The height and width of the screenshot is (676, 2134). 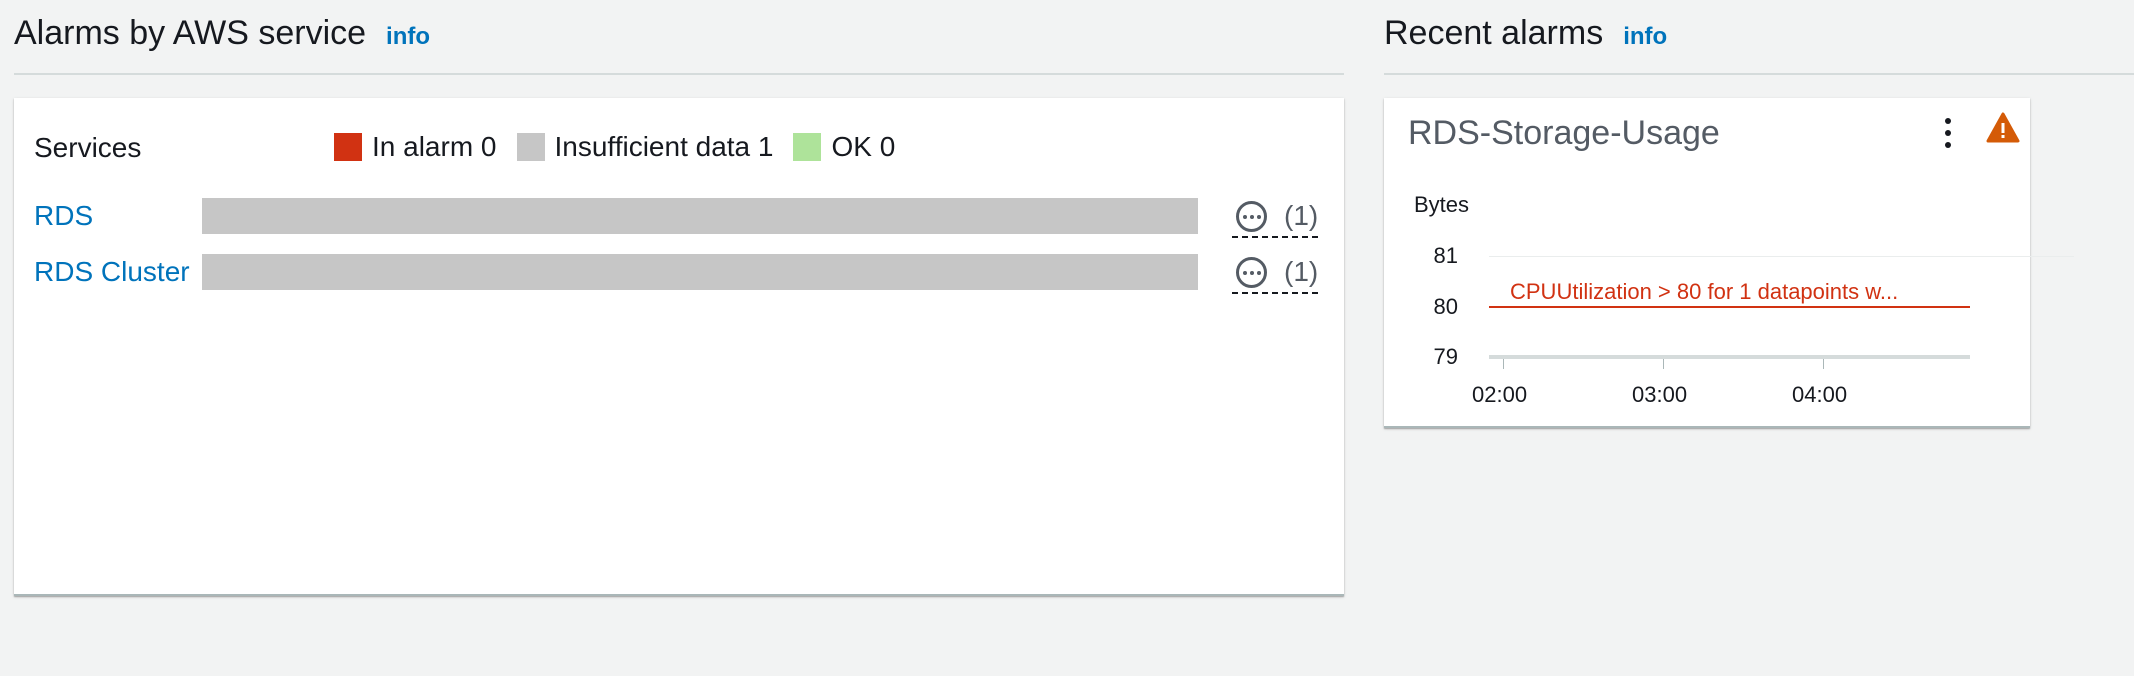 What do you see at coordinates (679, 74) in the screenshot?
I see `alarms-by-service-divider` at bounding box center [679, 74].